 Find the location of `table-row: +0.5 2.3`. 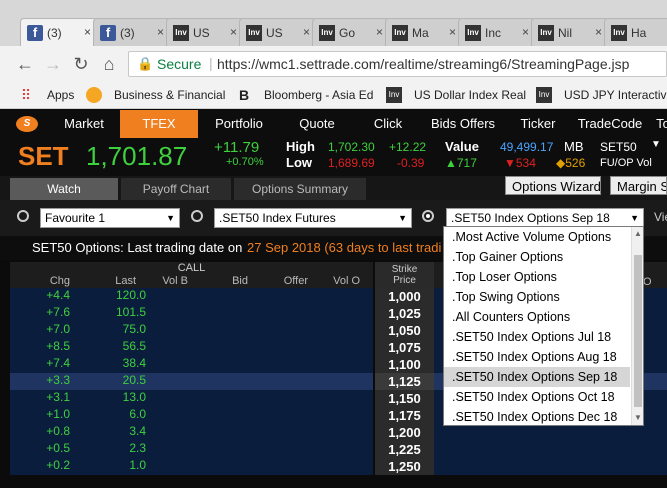

table-row: +0.5 2.3 is located at coordinates (191, 449).